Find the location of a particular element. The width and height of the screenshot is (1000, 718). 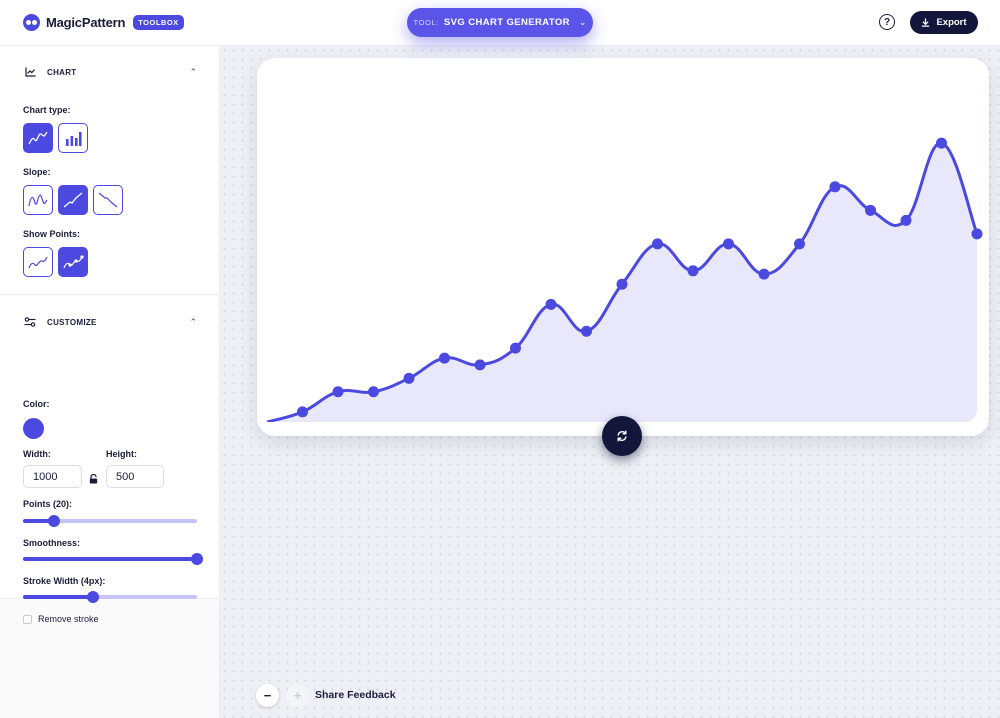

export-button: Export is located at coordinates (944, 22).